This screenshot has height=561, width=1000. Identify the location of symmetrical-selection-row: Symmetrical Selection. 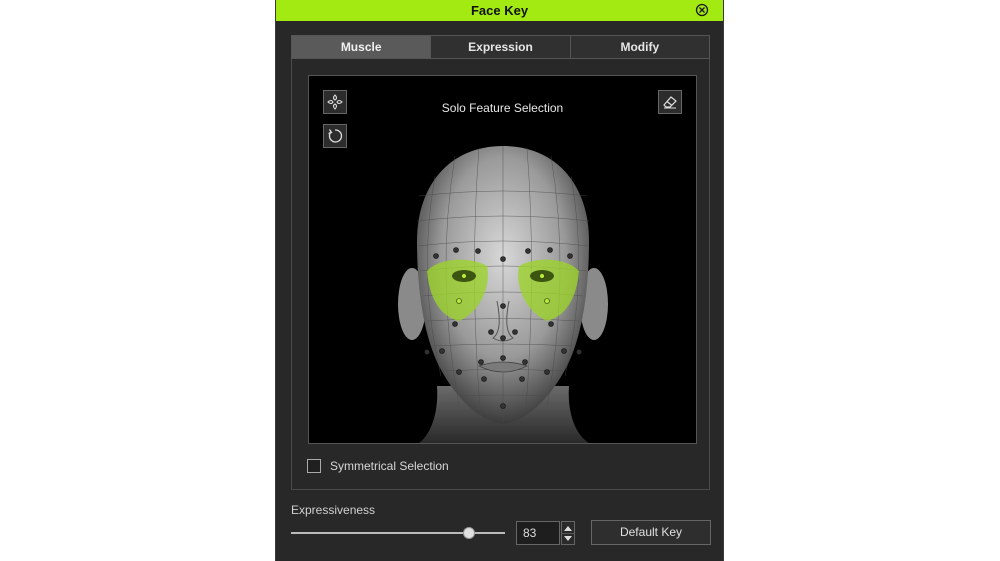
(378, 466).